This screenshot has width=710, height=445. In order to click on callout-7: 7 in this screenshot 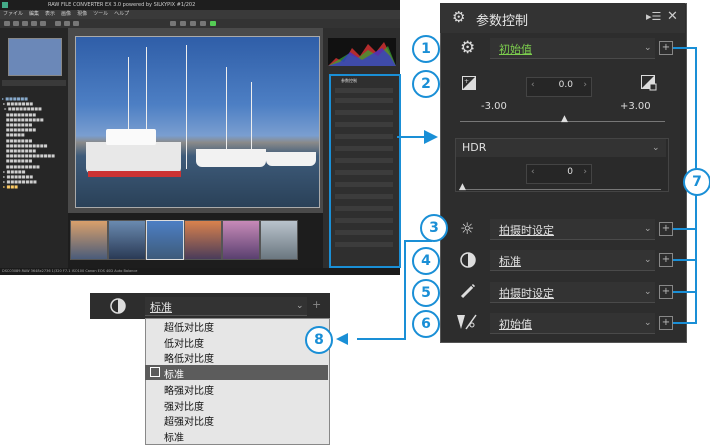, I will do `click(696, 182)`.